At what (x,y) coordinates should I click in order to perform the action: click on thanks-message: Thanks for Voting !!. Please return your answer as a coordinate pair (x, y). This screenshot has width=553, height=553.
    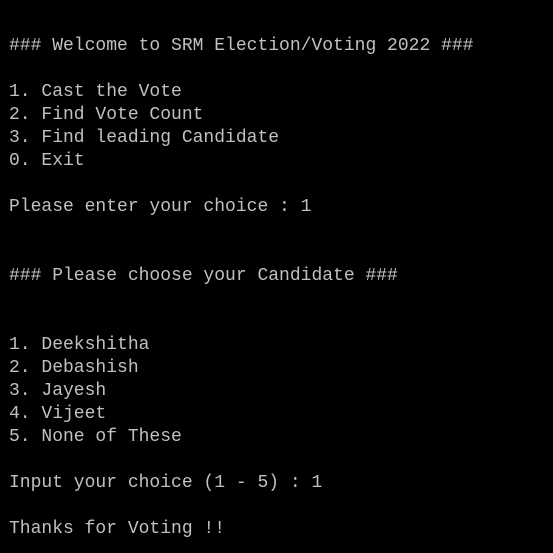
    Looking at the image, I should click on (117, 529).